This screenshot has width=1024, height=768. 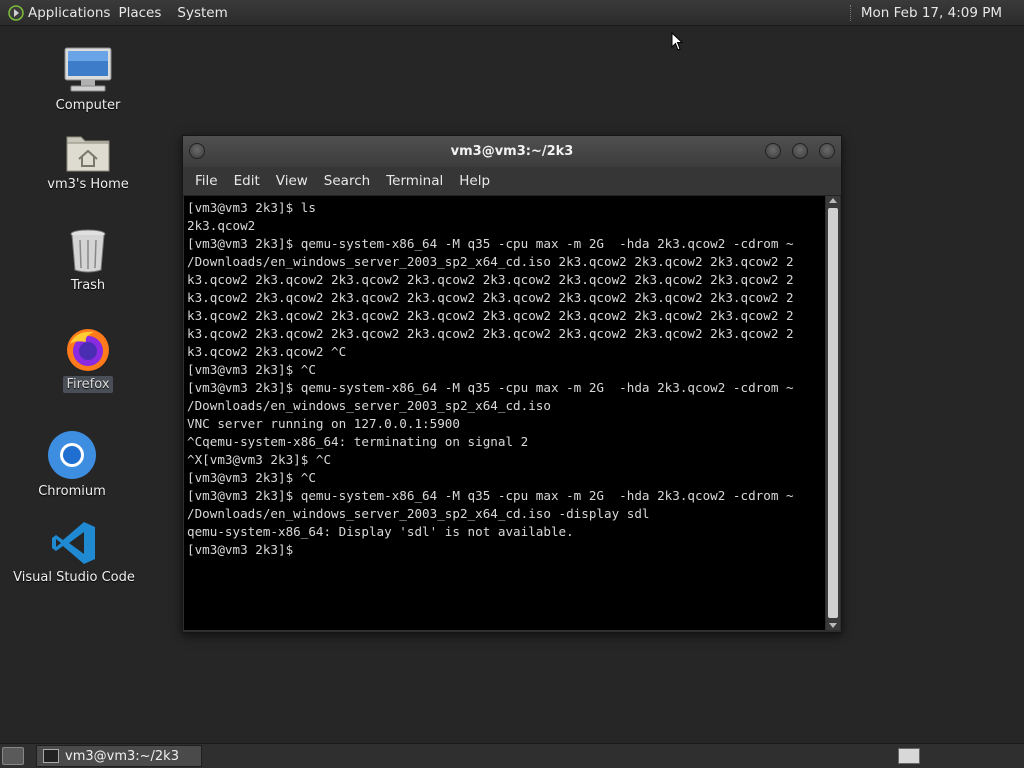 I want to click on close-icon, so click(x=827, y=151).